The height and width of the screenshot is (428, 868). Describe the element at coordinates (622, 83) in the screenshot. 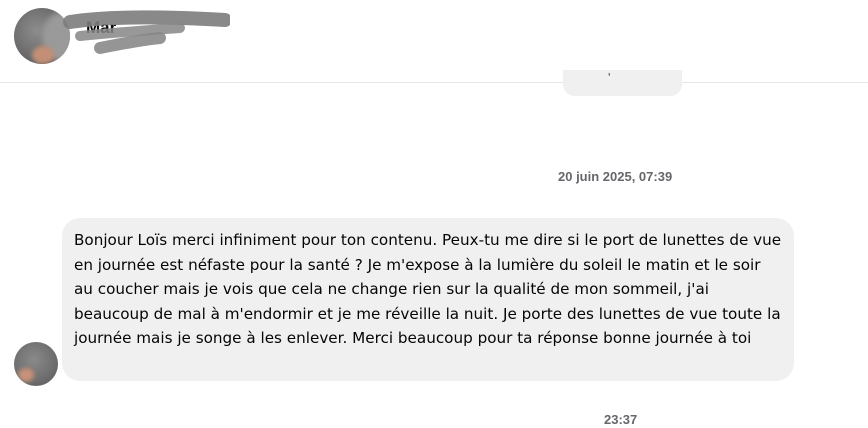

I see `previous-message-bubble` at that location.